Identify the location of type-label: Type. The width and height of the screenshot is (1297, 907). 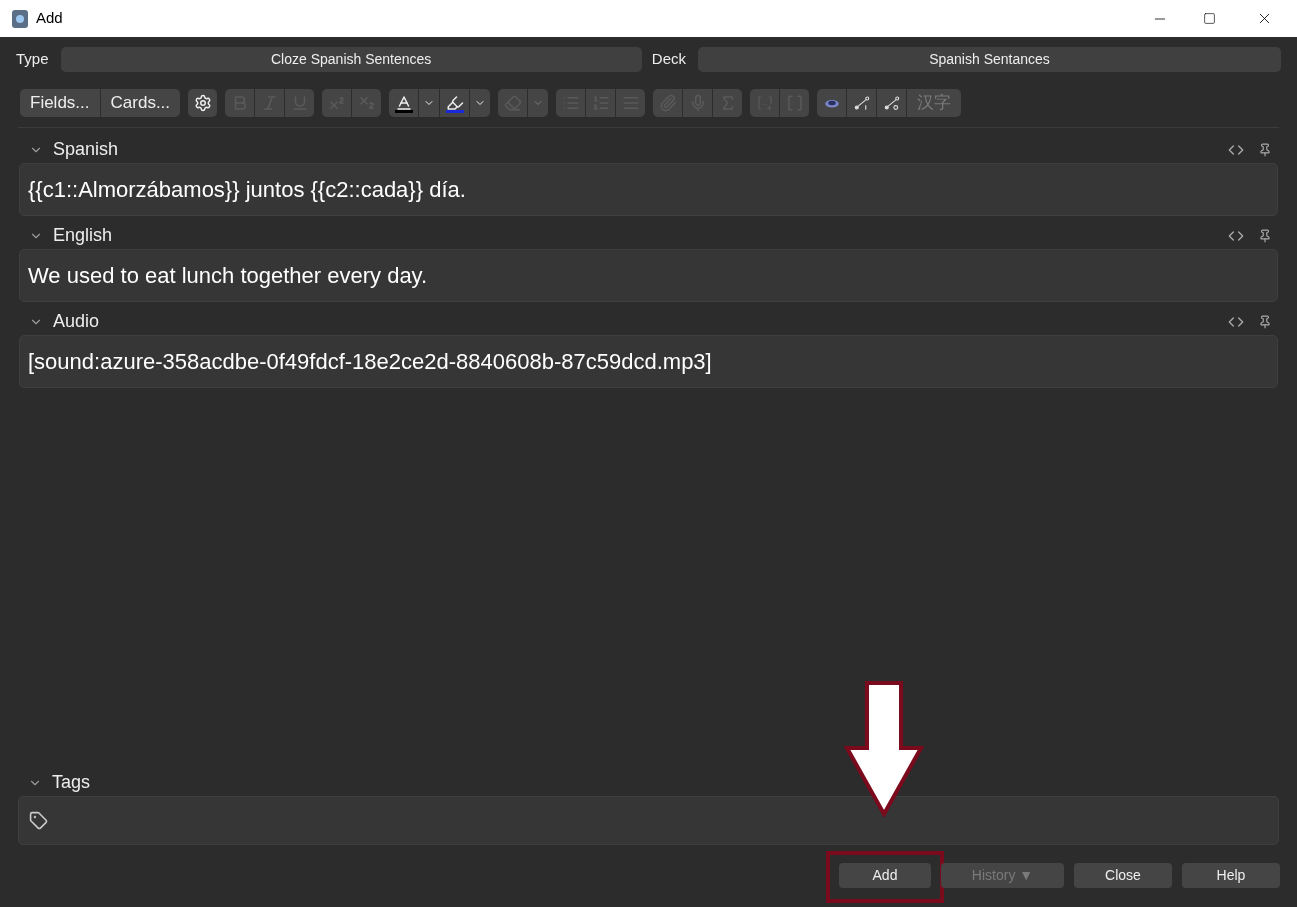
(32, 59).